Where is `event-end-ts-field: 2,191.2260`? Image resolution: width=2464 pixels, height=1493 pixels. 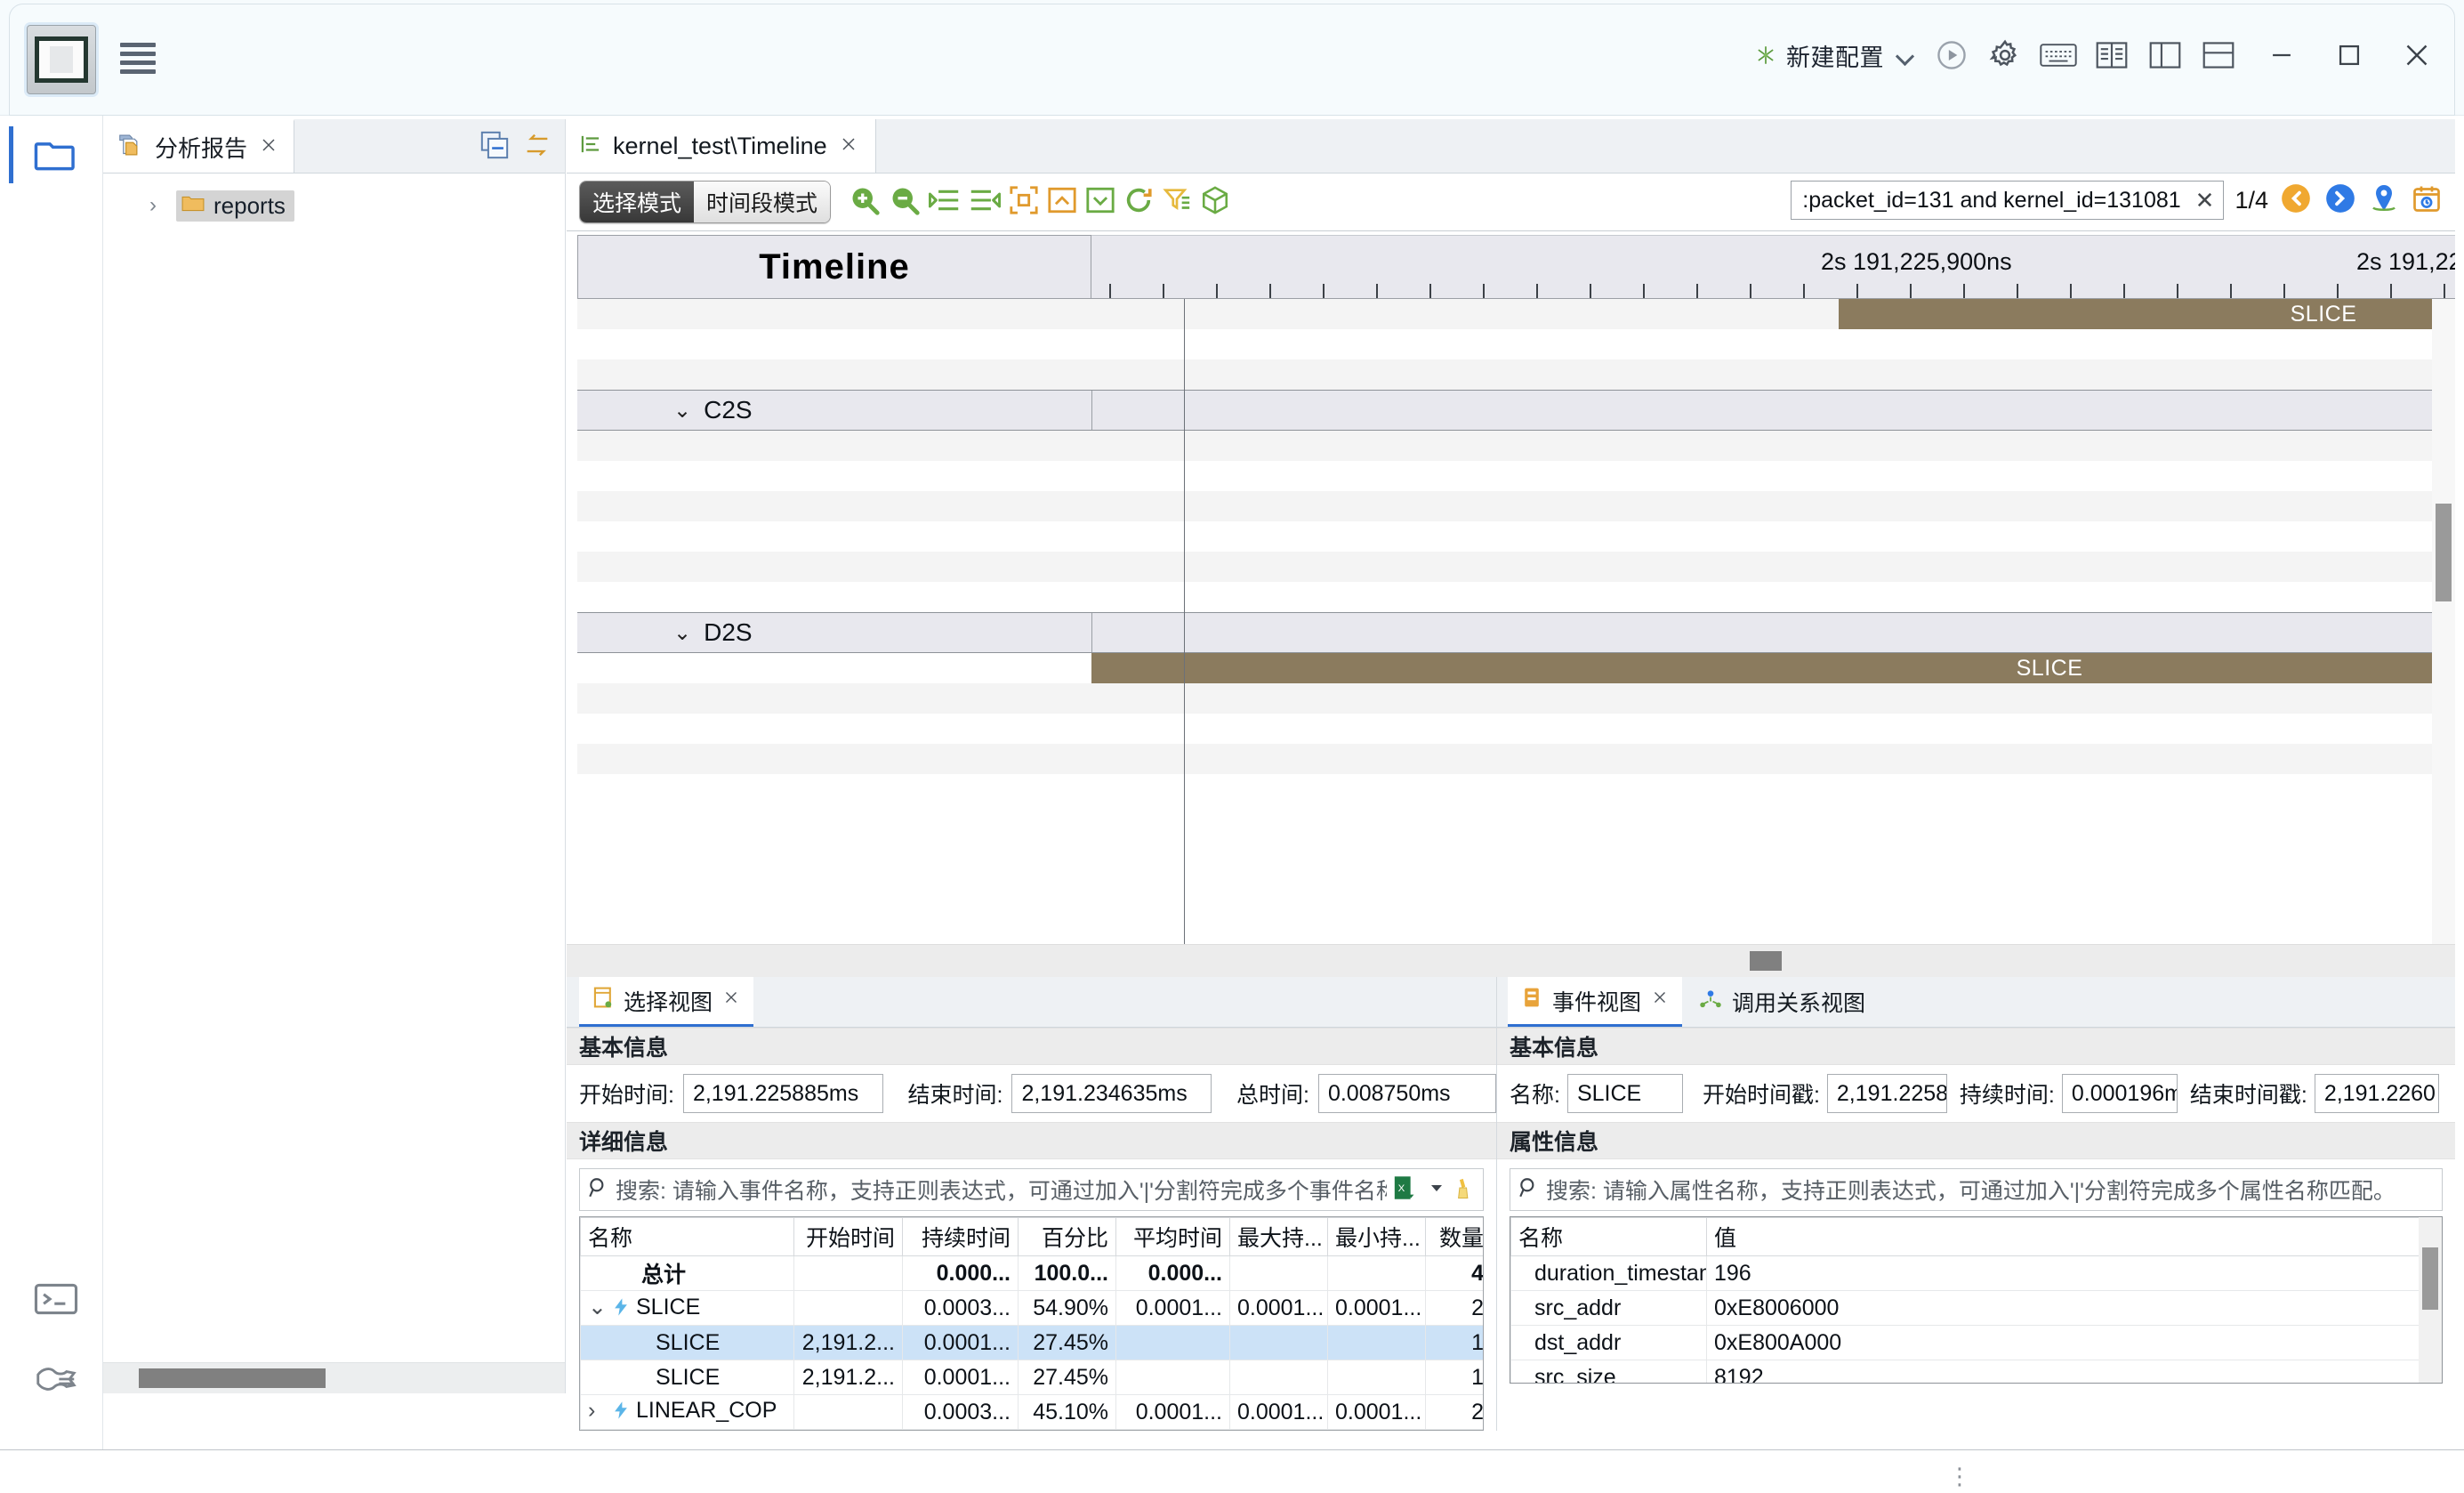 event-end-ts-field: 2,191.2260 is located at coordinates (2376, 1093).